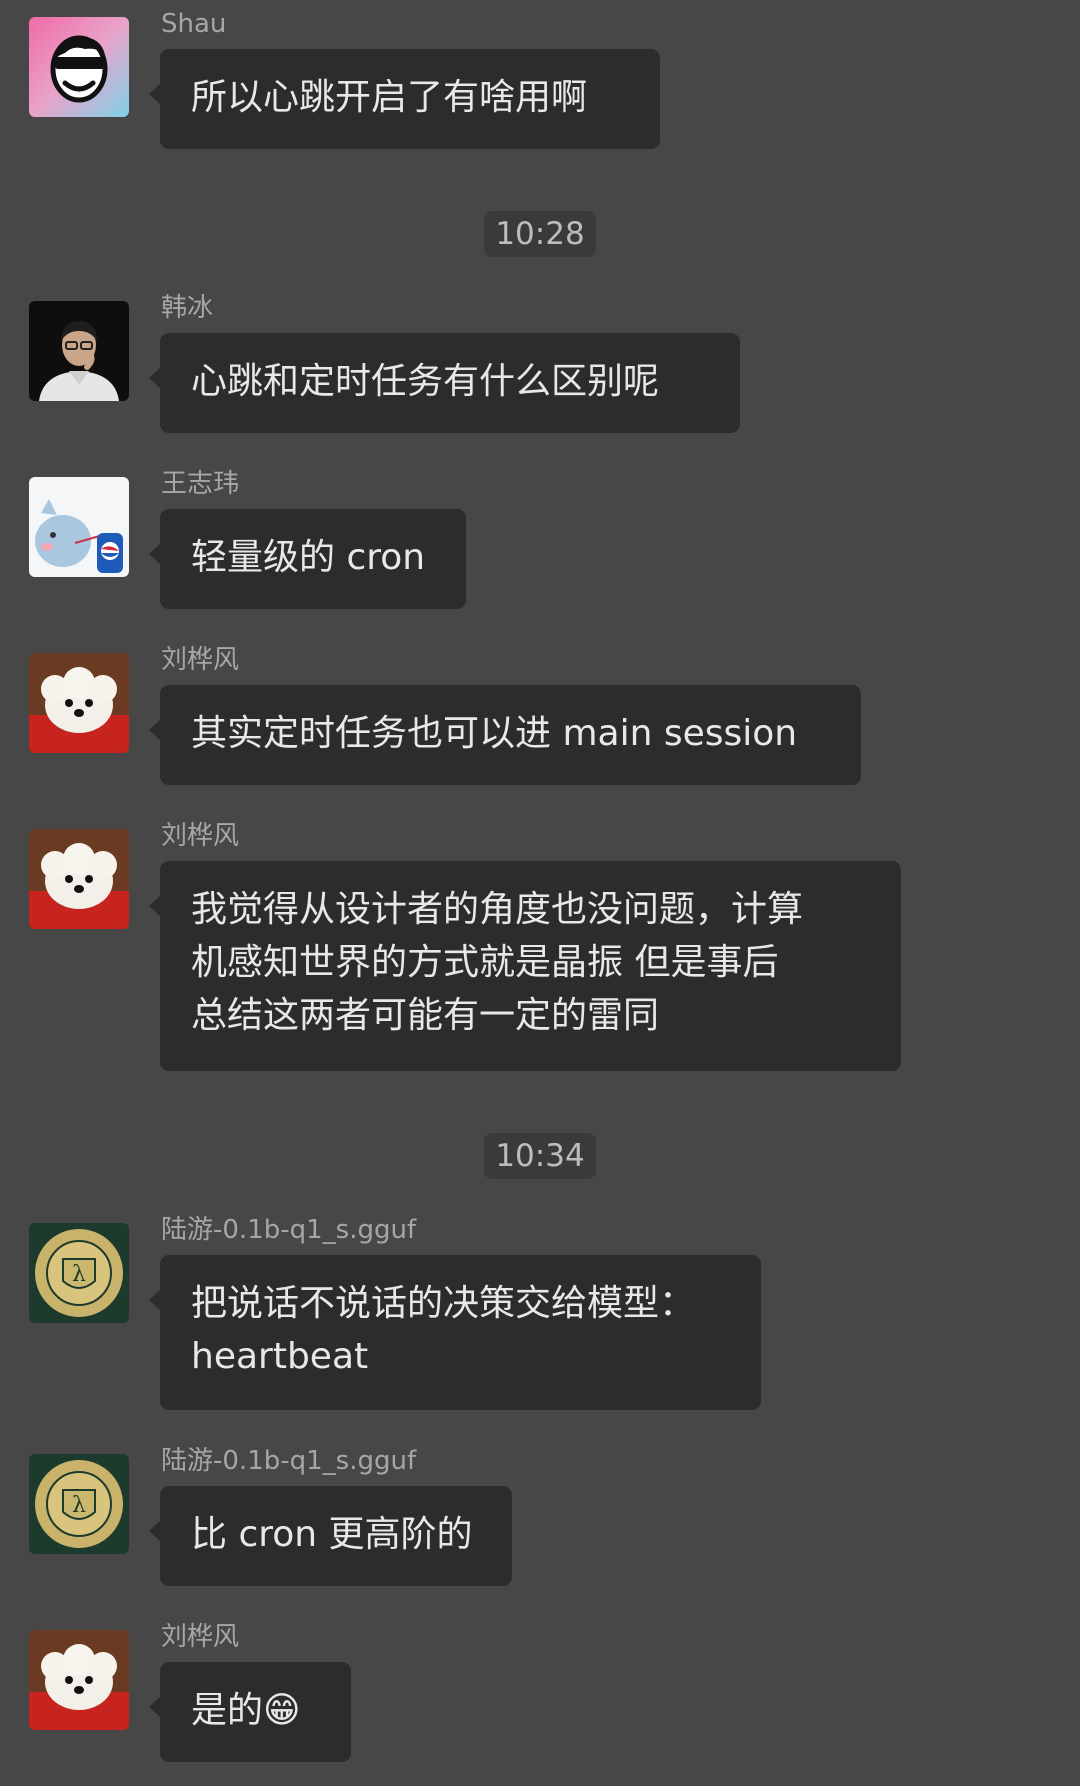  I want to click on sunglasses-cartoon-avatar-icon, so click(79, 67).